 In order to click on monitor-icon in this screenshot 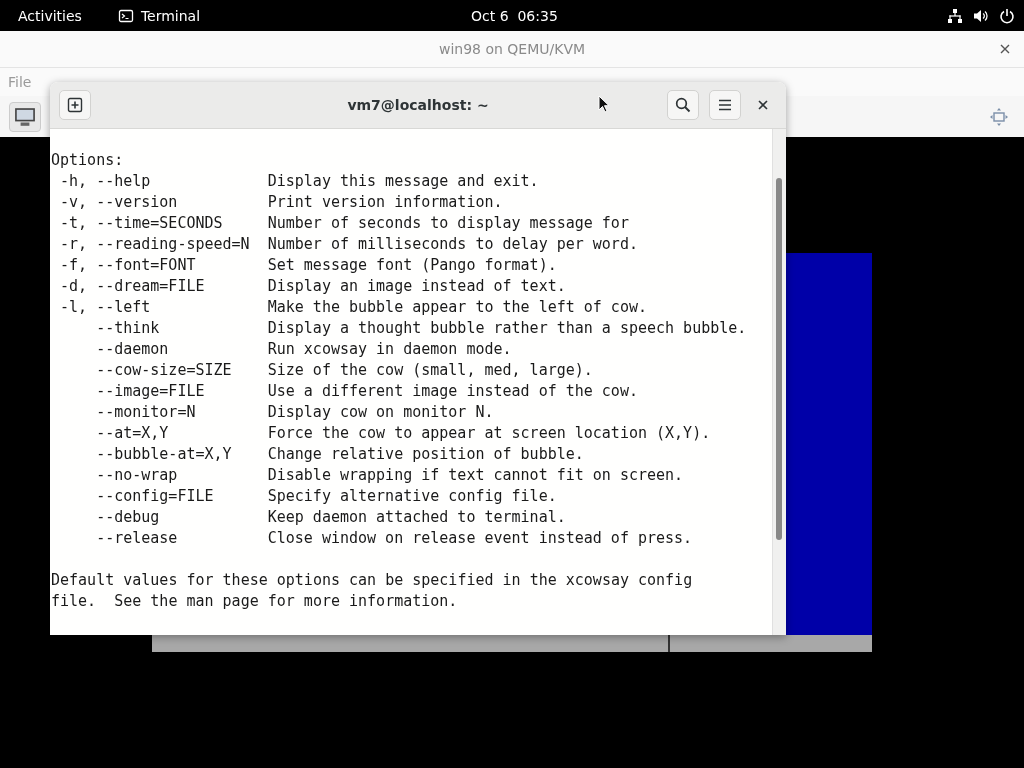, I will do `click(25, 116)`.